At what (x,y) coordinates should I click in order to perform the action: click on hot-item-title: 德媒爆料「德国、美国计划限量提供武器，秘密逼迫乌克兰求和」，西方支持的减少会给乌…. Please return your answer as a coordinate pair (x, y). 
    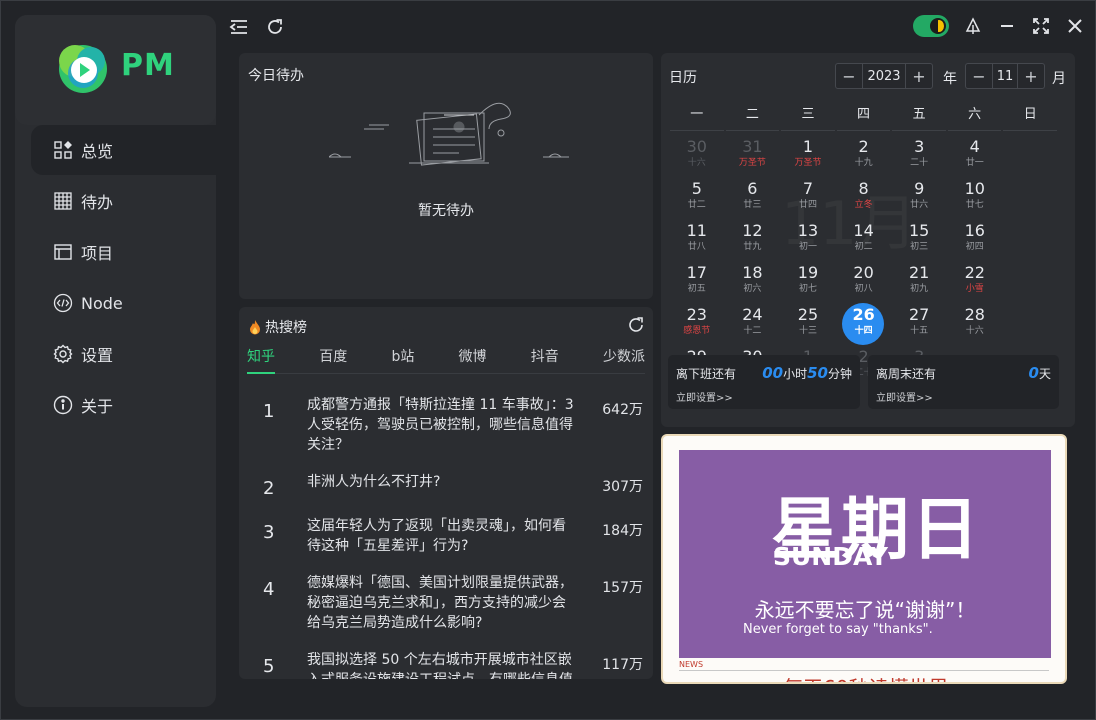
    Looking at the image, I should click on (443, 603).